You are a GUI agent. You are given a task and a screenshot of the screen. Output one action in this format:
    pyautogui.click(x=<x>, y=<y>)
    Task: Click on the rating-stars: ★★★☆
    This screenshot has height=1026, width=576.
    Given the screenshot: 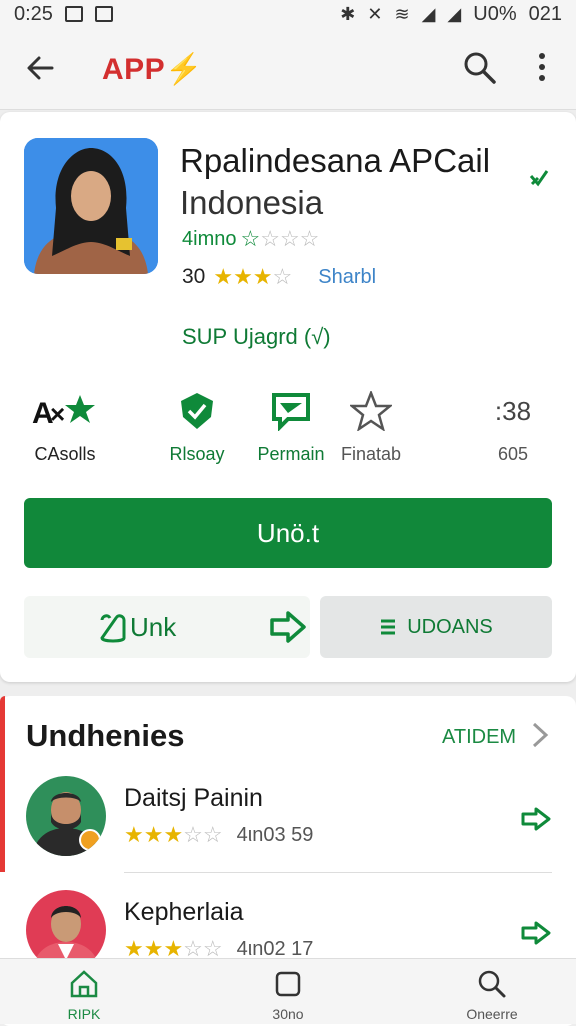 What is the action you would take?
    pyautogui.click(x=253, y=276)
    